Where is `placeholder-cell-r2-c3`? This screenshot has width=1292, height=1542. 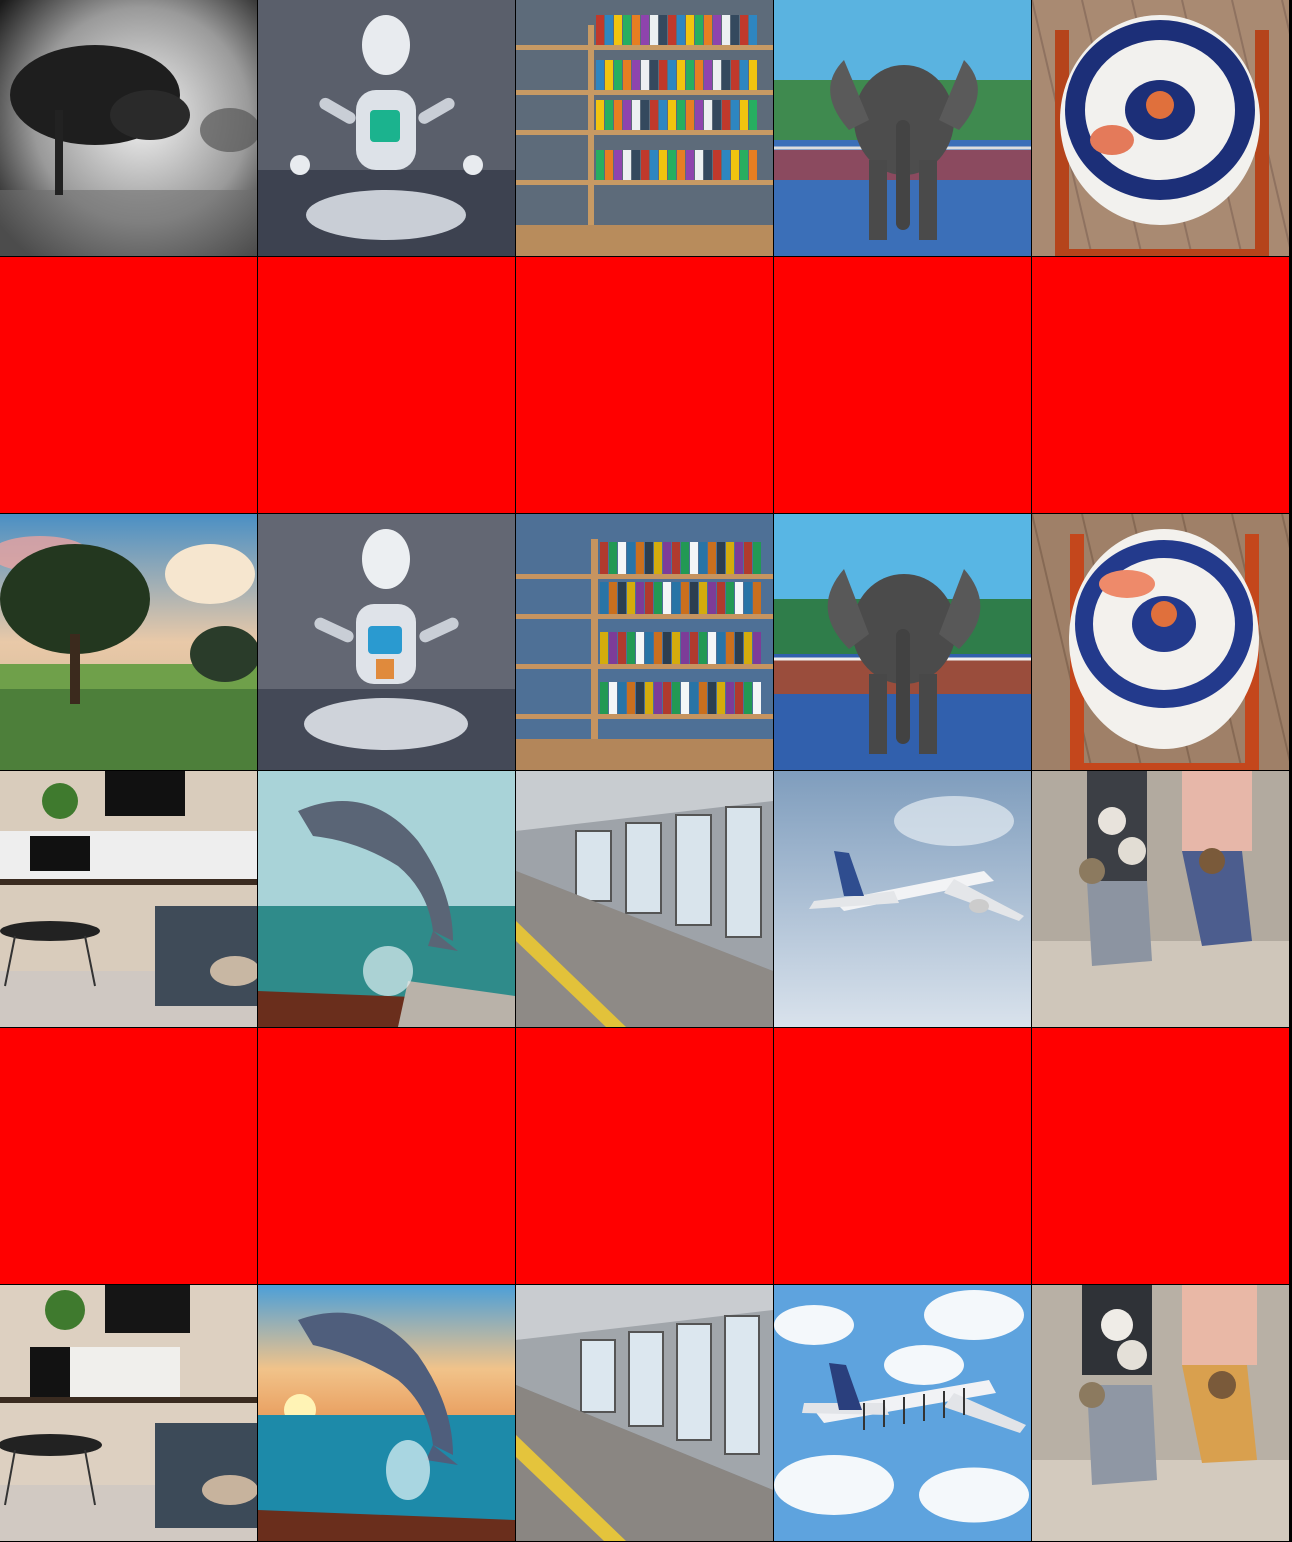
placeholder-cell-r2-c3 is located at coordinates (644, 385).